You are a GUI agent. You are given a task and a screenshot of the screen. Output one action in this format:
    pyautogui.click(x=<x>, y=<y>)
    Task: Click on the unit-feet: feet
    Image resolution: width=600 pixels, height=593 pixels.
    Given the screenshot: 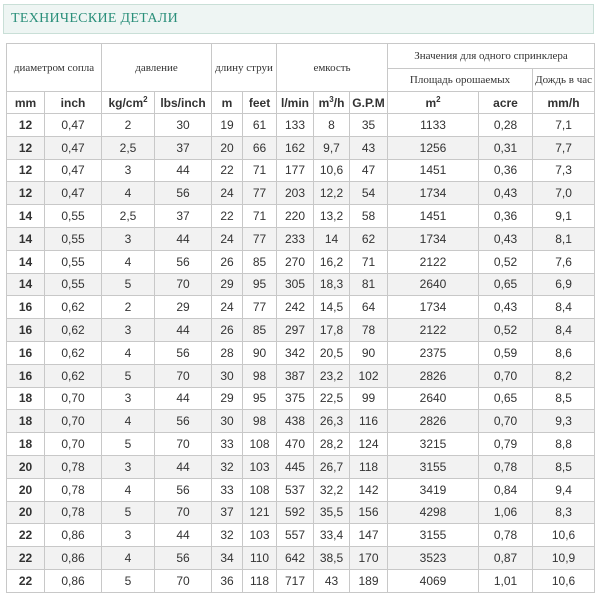 What is the action you would take?
    pyautogui.click(x=260, y=102)
    